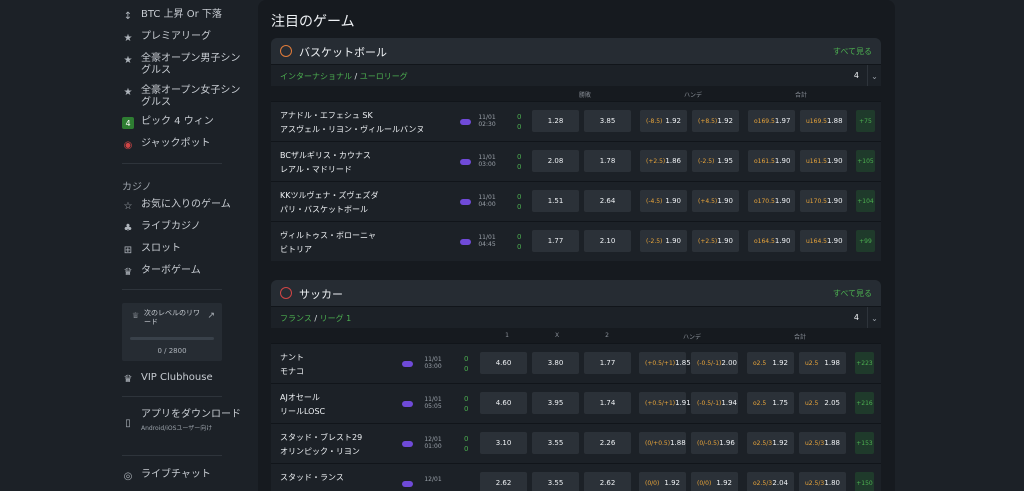  Describe the element at coordinates (770, 443) in the screenshot. I see `odds-button: o2.5/3 1.92` at that location.